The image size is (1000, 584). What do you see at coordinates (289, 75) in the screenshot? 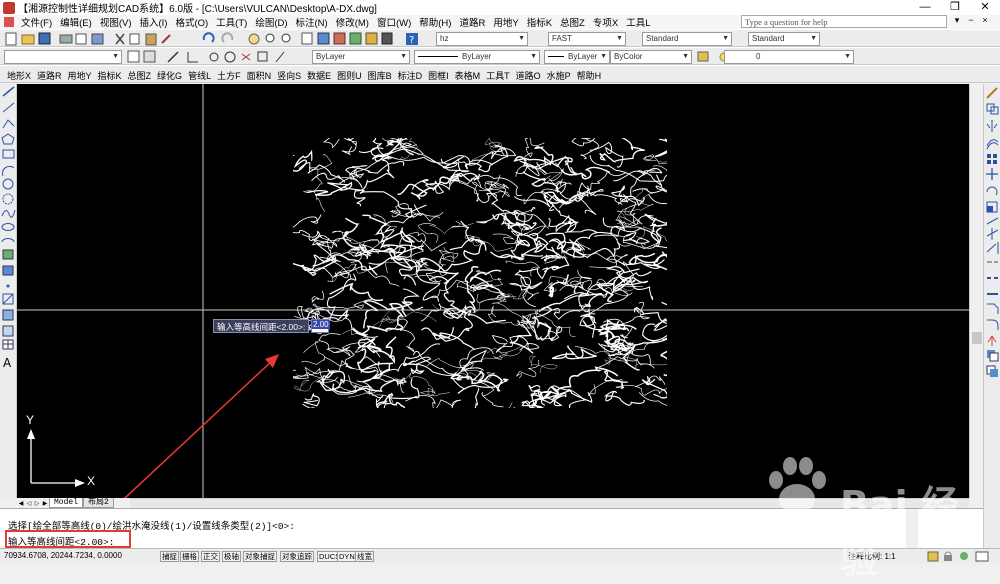
I see `plugin-vertical: 竖向S` at bounding box center [289, 75].